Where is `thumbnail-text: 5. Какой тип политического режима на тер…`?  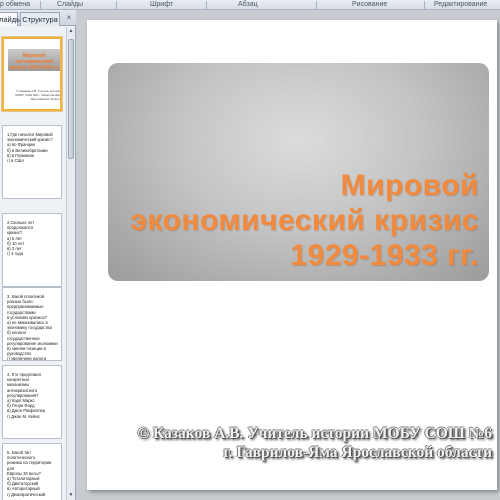 thumbnail-text: 5. Какой тип политического режима на тер… is located at coordinates (29, 473).